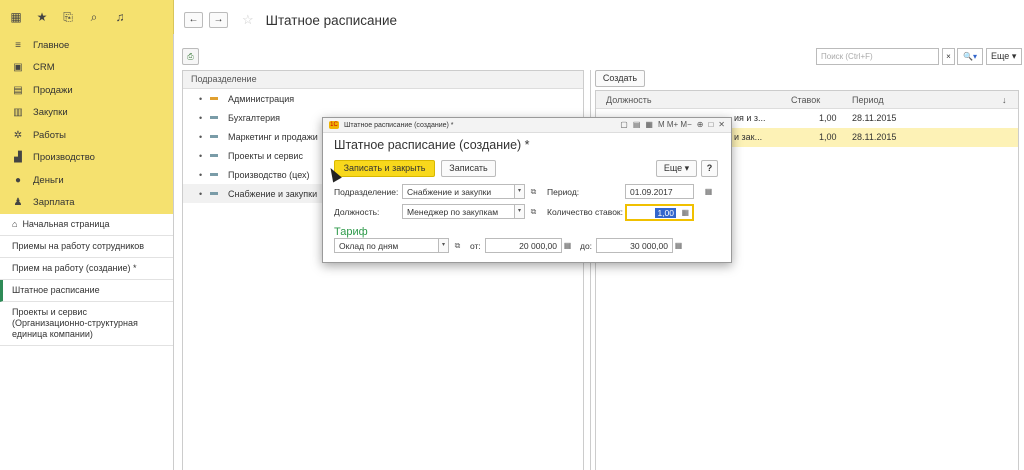 Image resolution: width=1024 pixels, height=470 pixels. What do you see at coordinates (248, 20) in the screenshot?
I see `favorite-star-icon: ☆` at bounding box center [248, 20].